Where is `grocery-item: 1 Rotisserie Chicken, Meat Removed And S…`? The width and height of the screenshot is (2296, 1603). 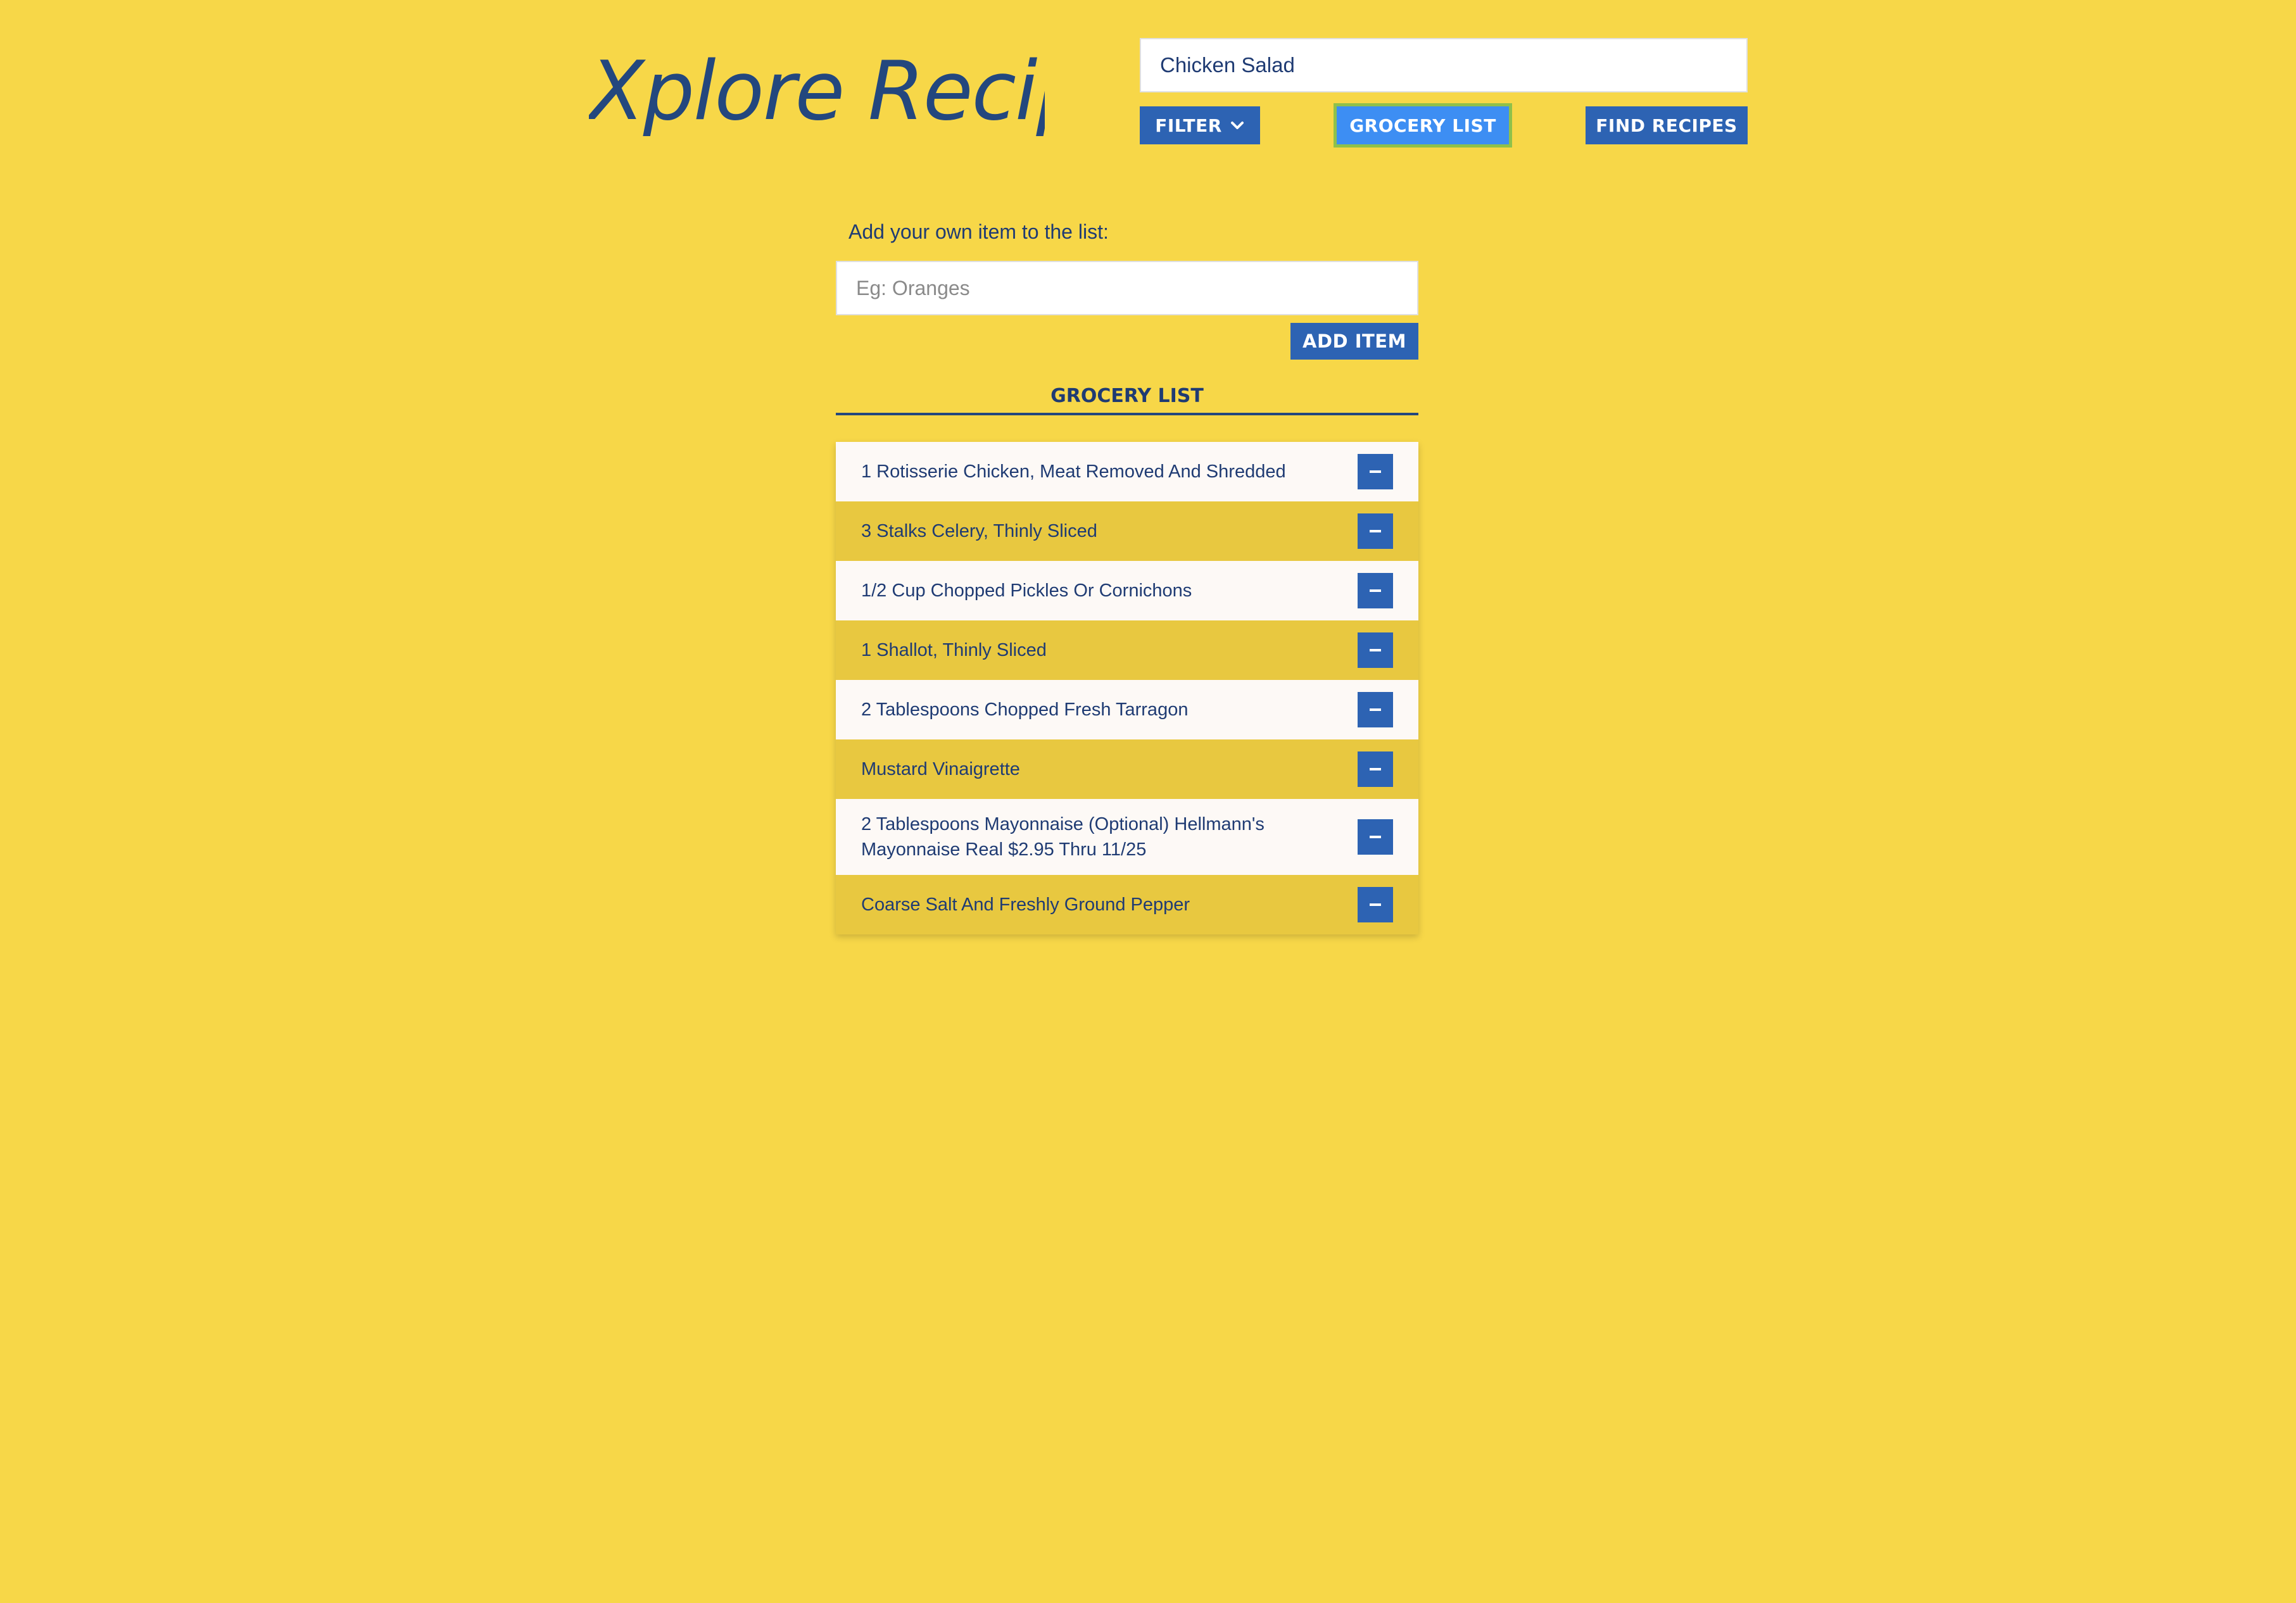 grocery-item: 1 Rotisserie Chicken, Meat Removed And S… is located at coordinates (1127, 472).